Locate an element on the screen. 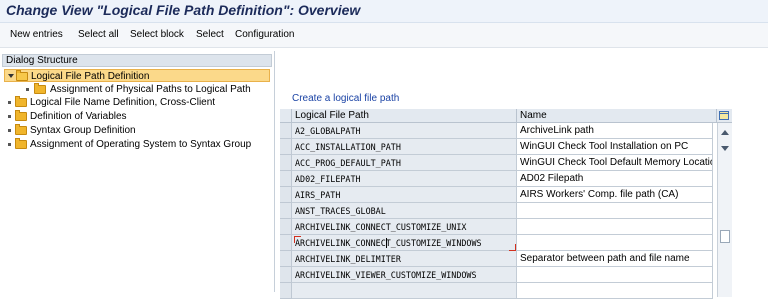 This screenshot has height=299, width=768. tree-node-label: Syntax Group Definition is located at coordinates (83, 130).